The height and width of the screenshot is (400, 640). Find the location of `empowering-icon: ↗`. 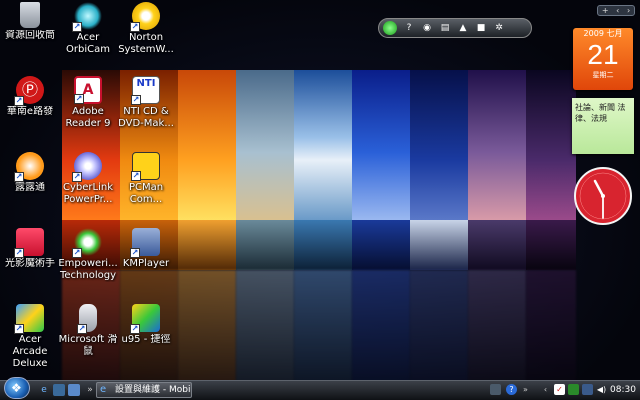

empowering-icon: ↗ is located at coordinates (87, 243).